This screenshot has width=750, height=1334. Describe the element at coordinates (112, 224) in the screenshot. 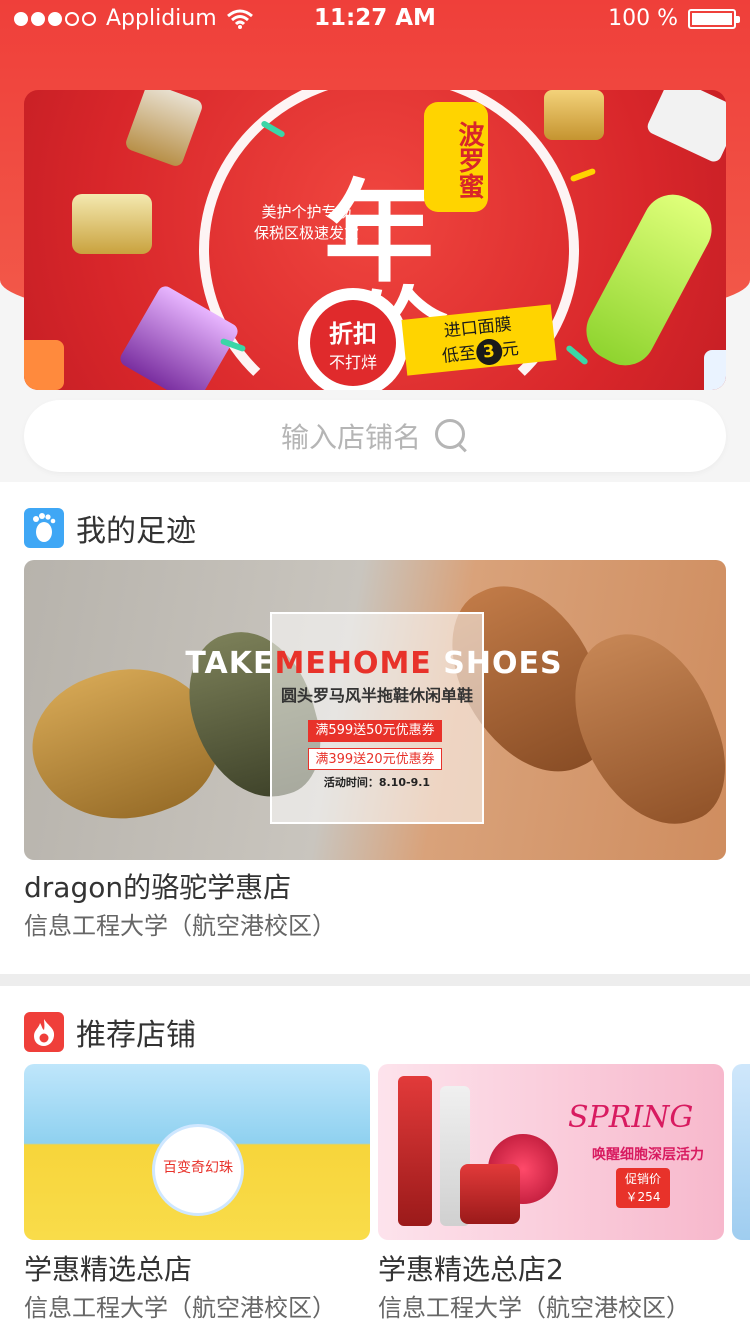

I see `product-cream-jar` at that location.